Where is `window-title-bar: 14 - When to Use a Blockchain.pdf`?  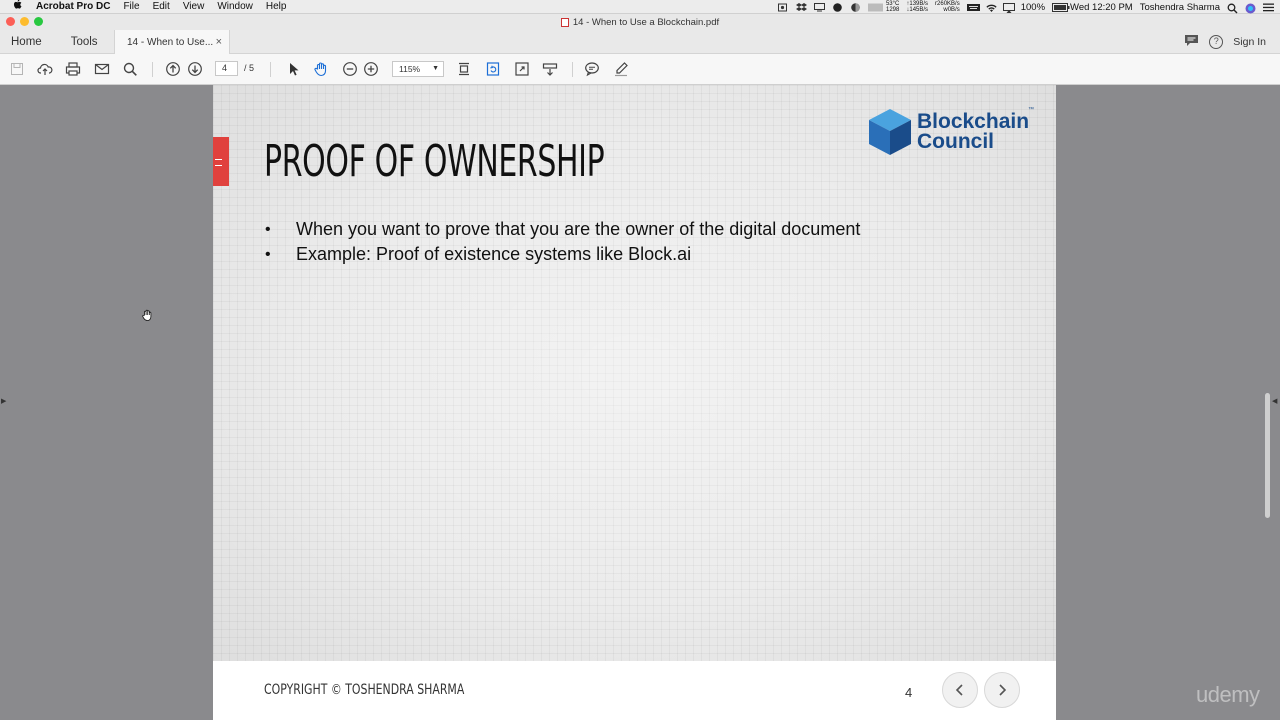 window-title-bar: 14 - When to Use a Blockchain.pdf is located at coordinates (640, 22).